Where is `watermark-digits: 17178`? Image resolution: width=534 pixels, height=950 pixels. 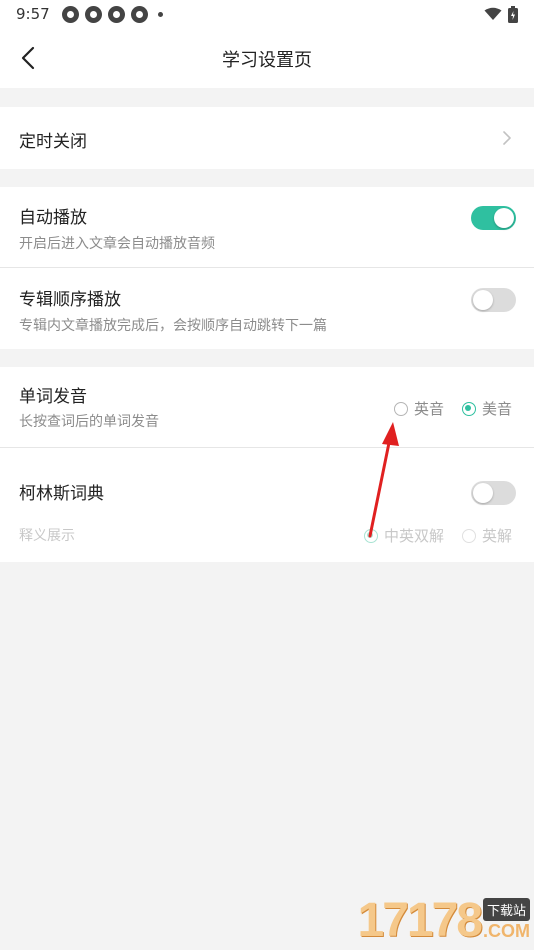 watermark-digits: 17178 is located at coordinates (420, 920).